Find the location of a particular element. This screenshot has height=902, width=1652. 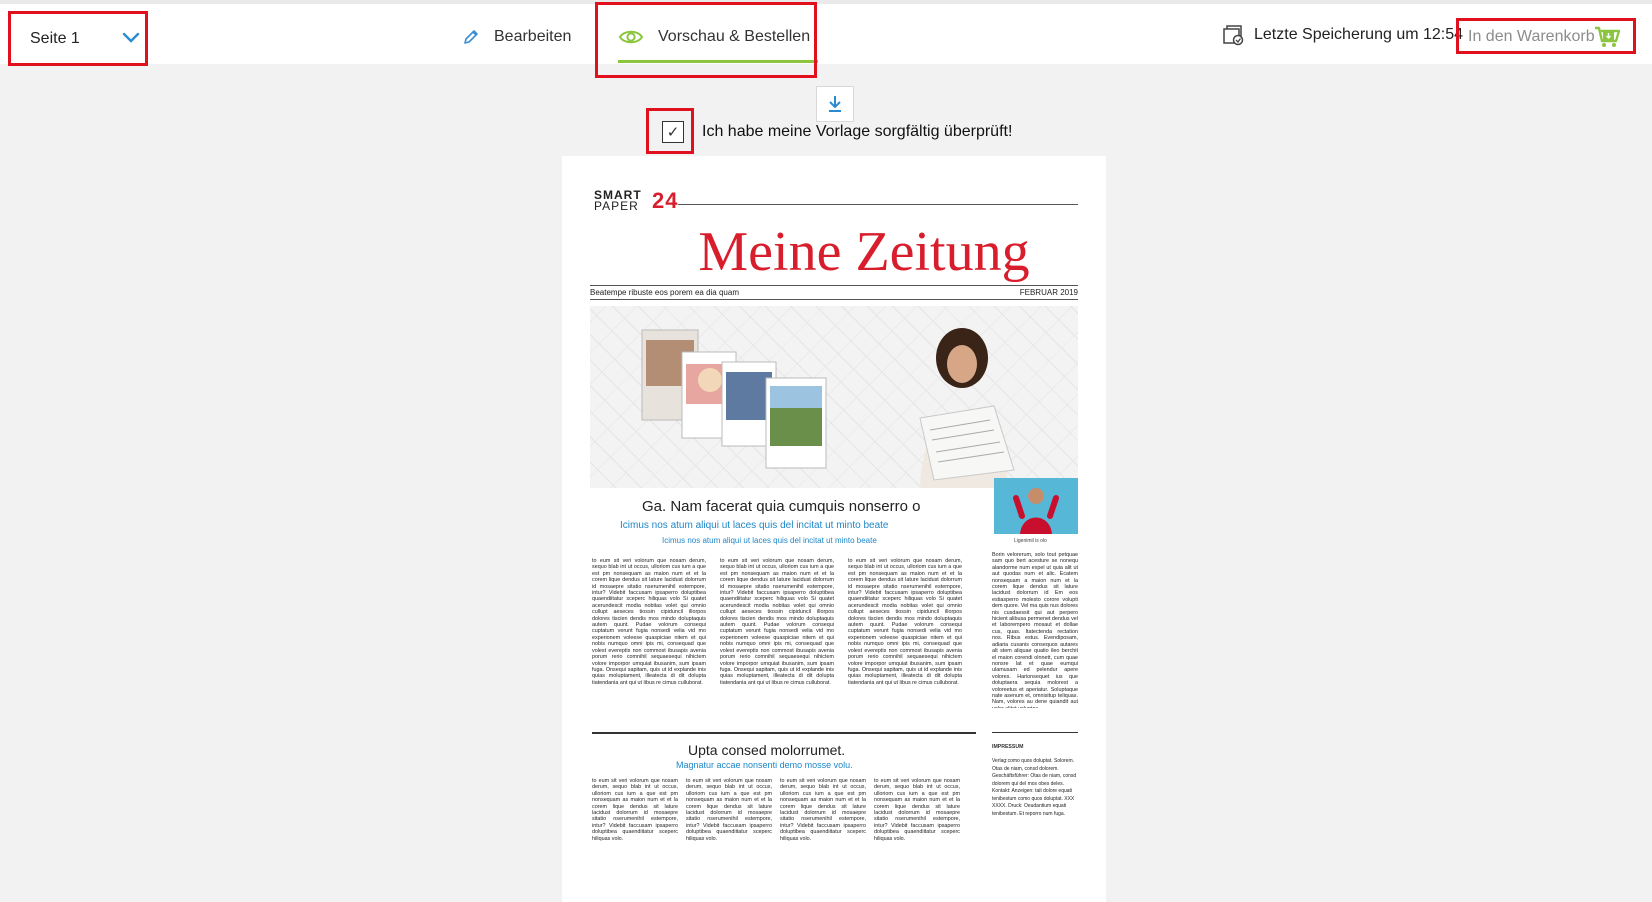

hero-image is located at coordinates (834, 397).